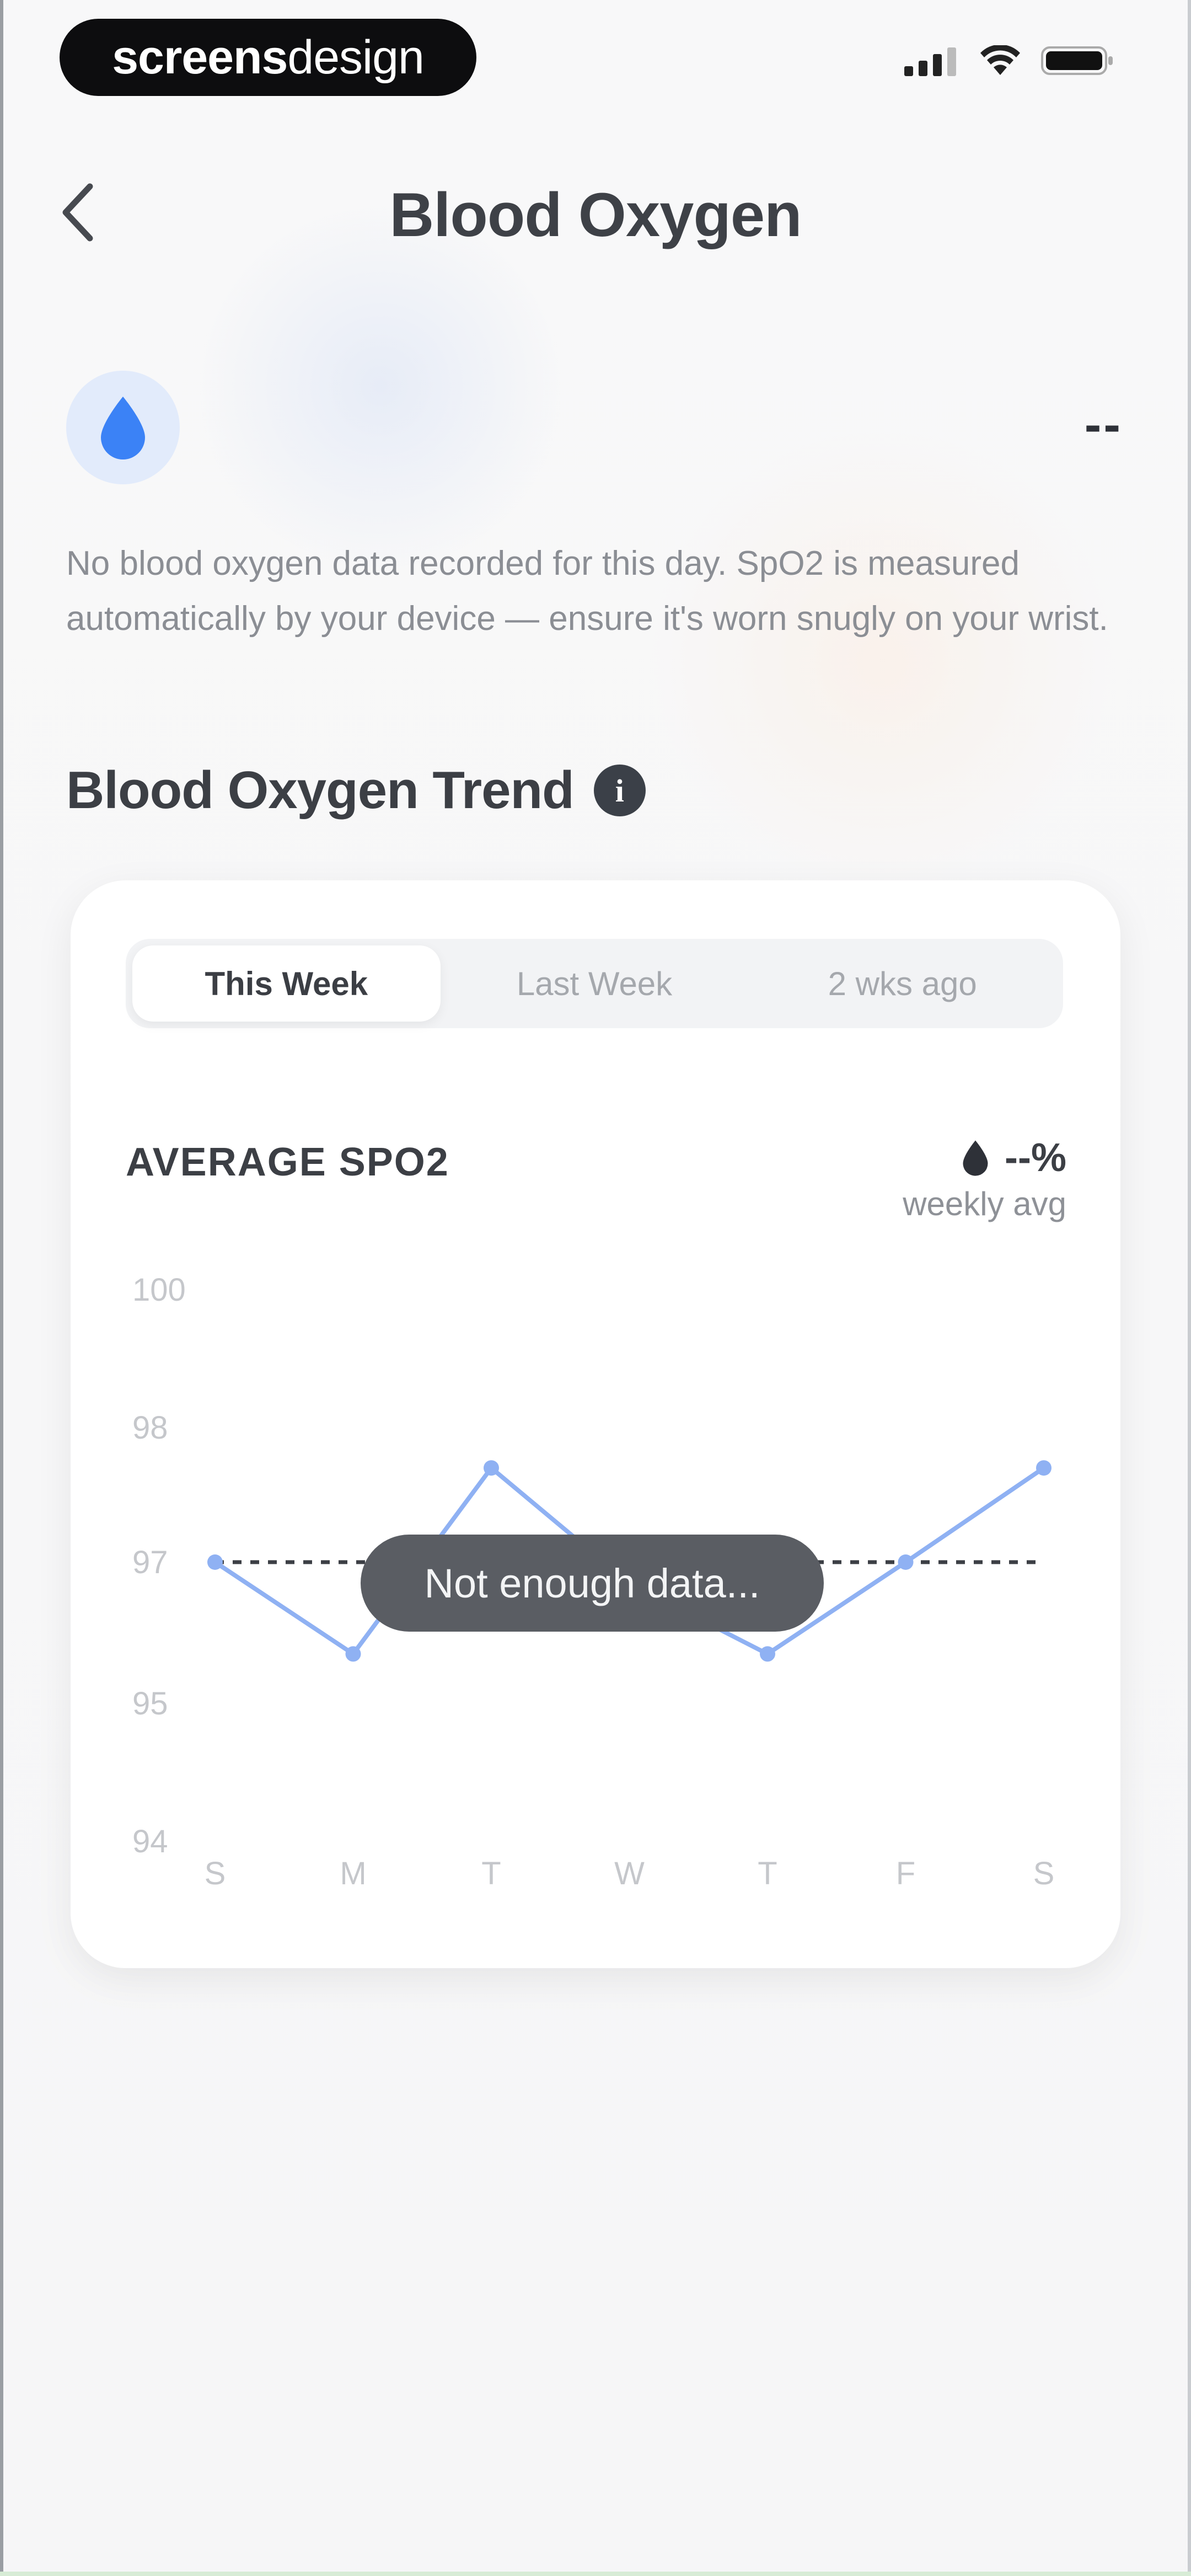 The height and width of the screenshot is (2576, 1191). Describe the element at coordinates (150, 1562) in the screenshot. I see `y-tick-label: 97` at that location.